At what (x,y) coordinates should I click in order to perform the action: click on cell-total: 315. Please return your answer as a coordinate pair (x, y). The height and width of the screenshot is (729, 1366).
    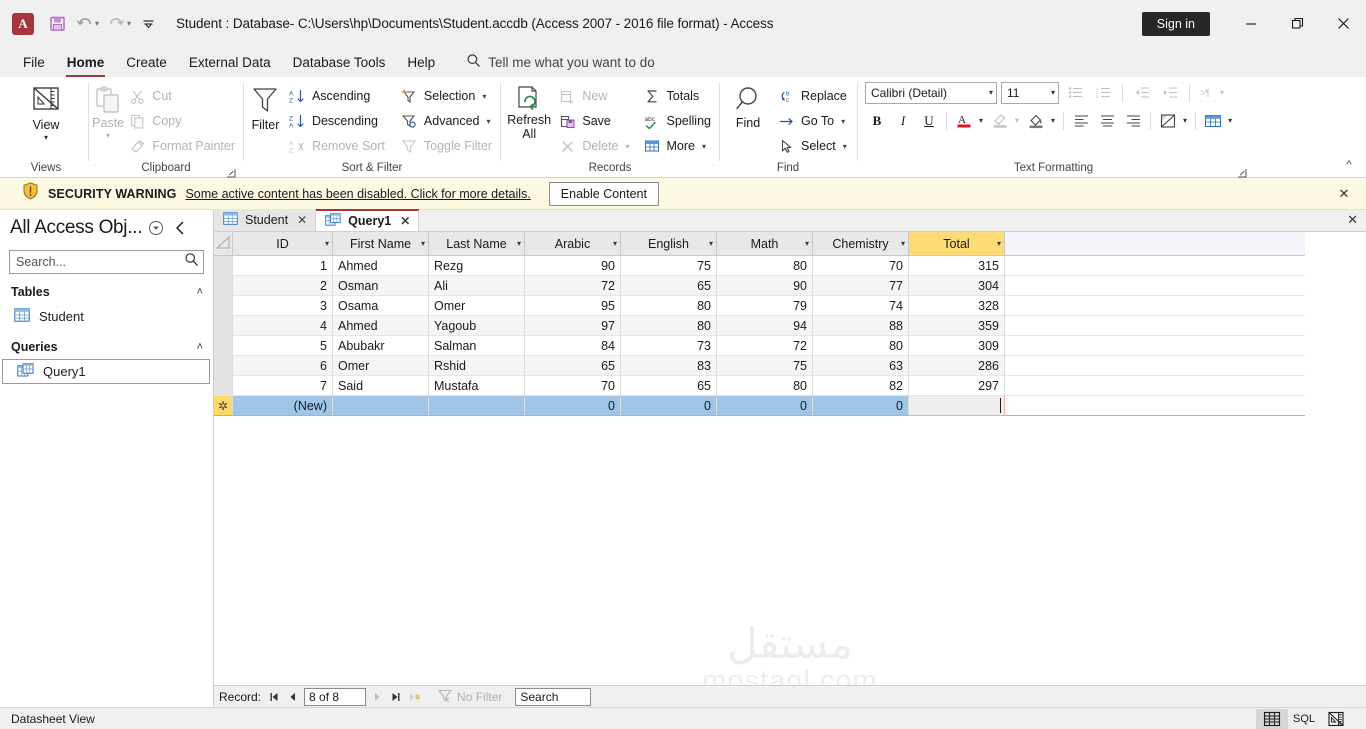
    Looking at the image, I should click on (956, 265).